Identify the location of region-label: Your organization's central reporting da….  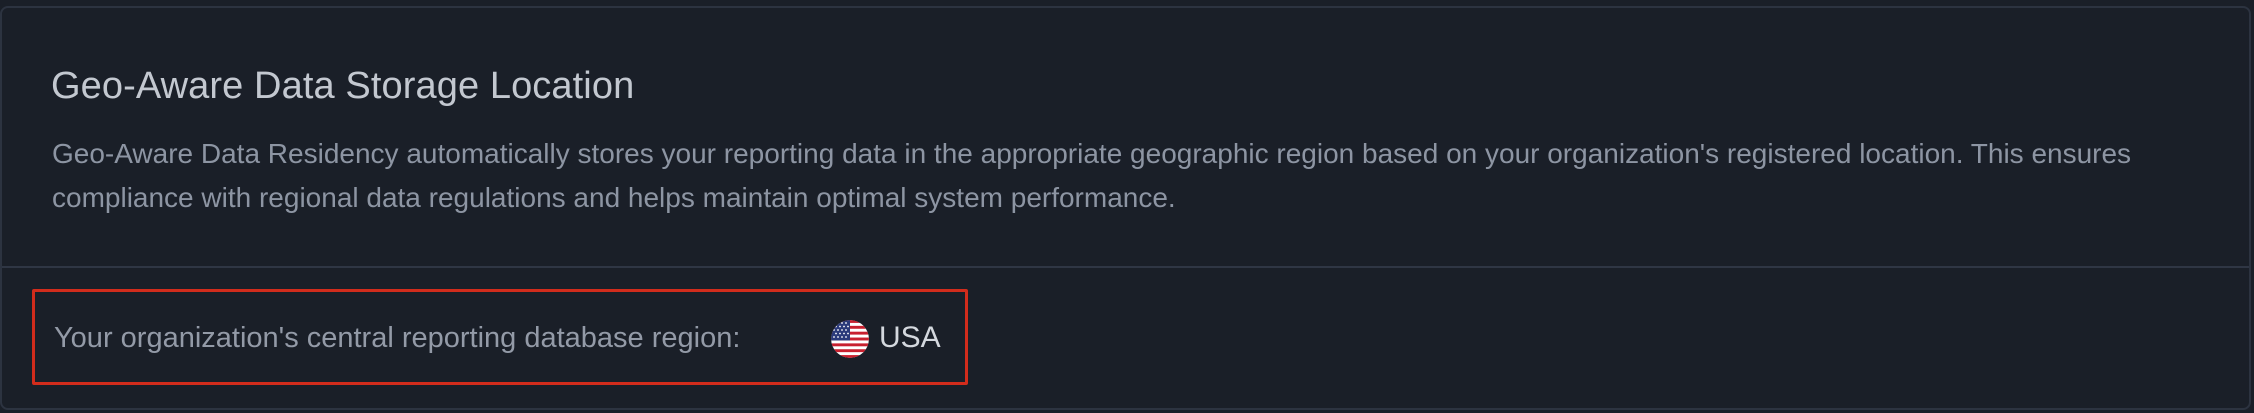
(397, 338).